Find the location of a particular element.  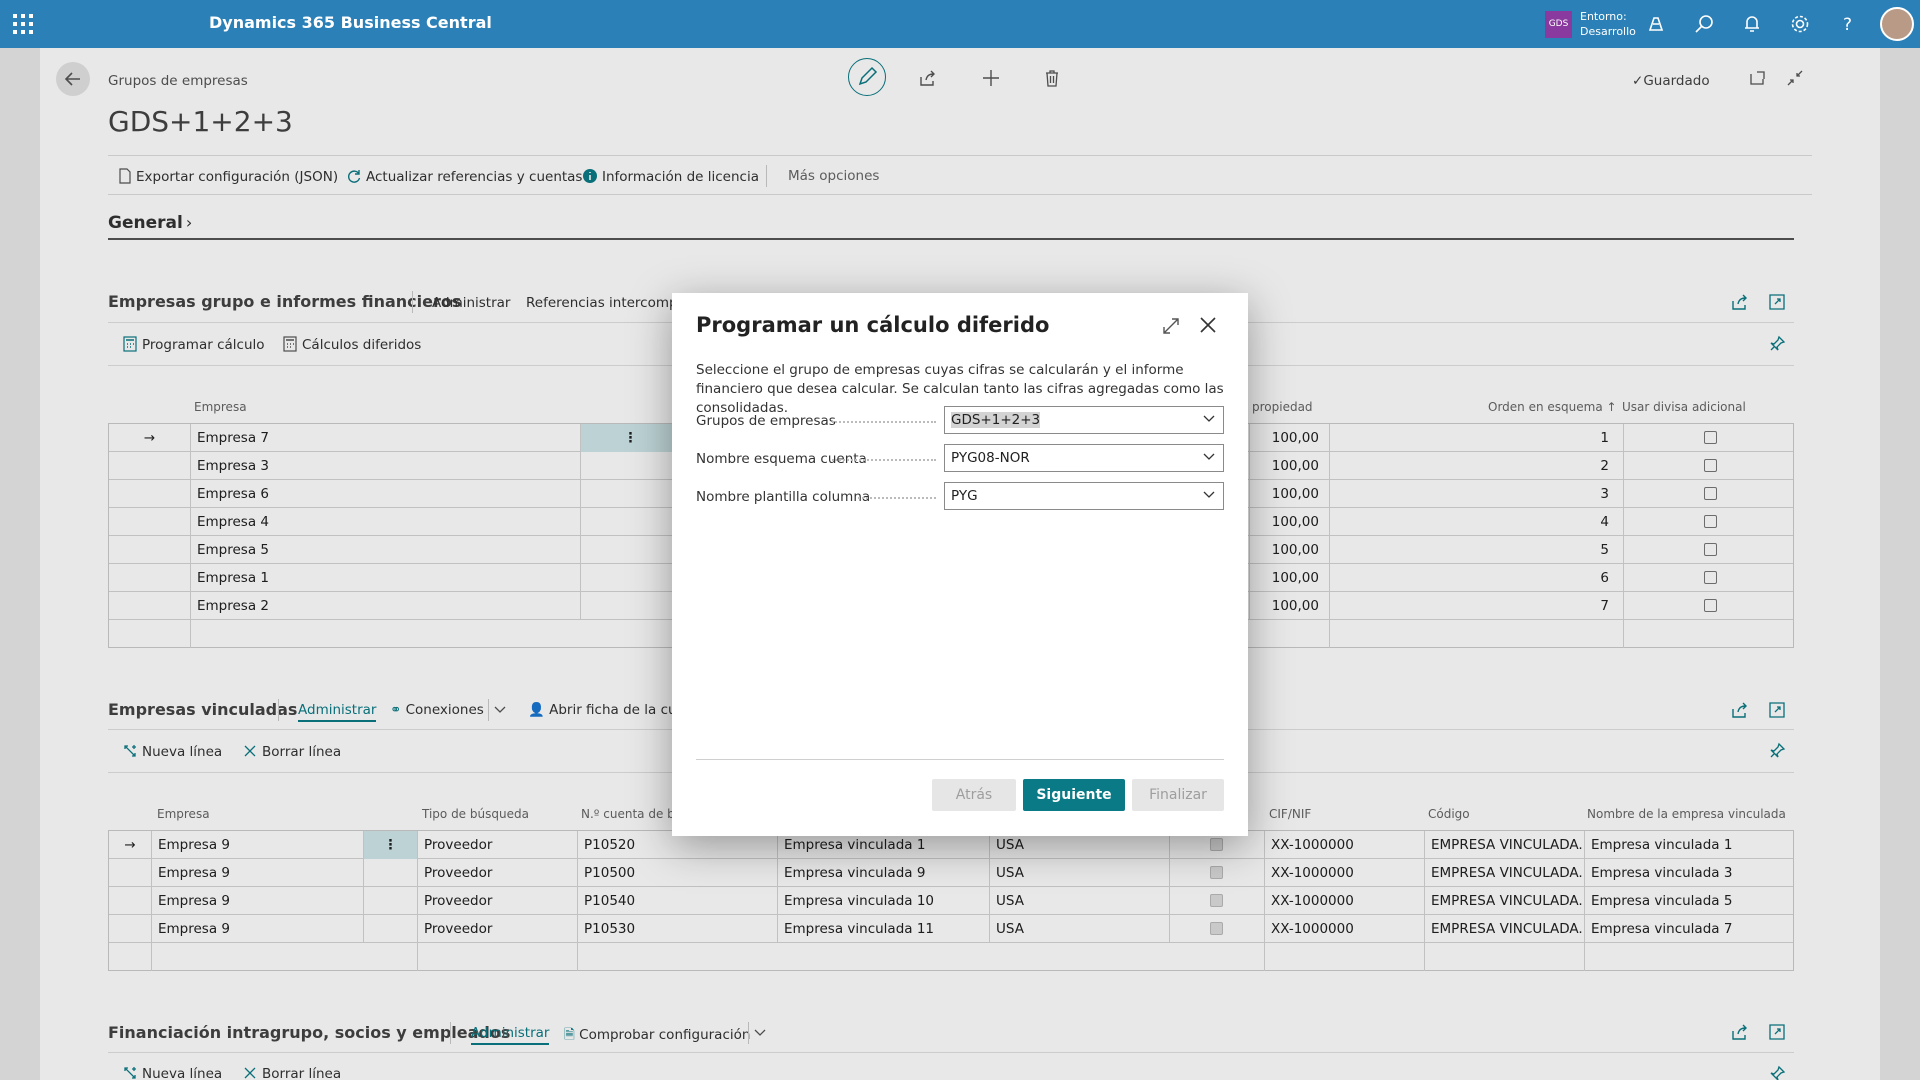

field-label-column-template: Nombre plantilla columna is located at coordinates (783, 497).